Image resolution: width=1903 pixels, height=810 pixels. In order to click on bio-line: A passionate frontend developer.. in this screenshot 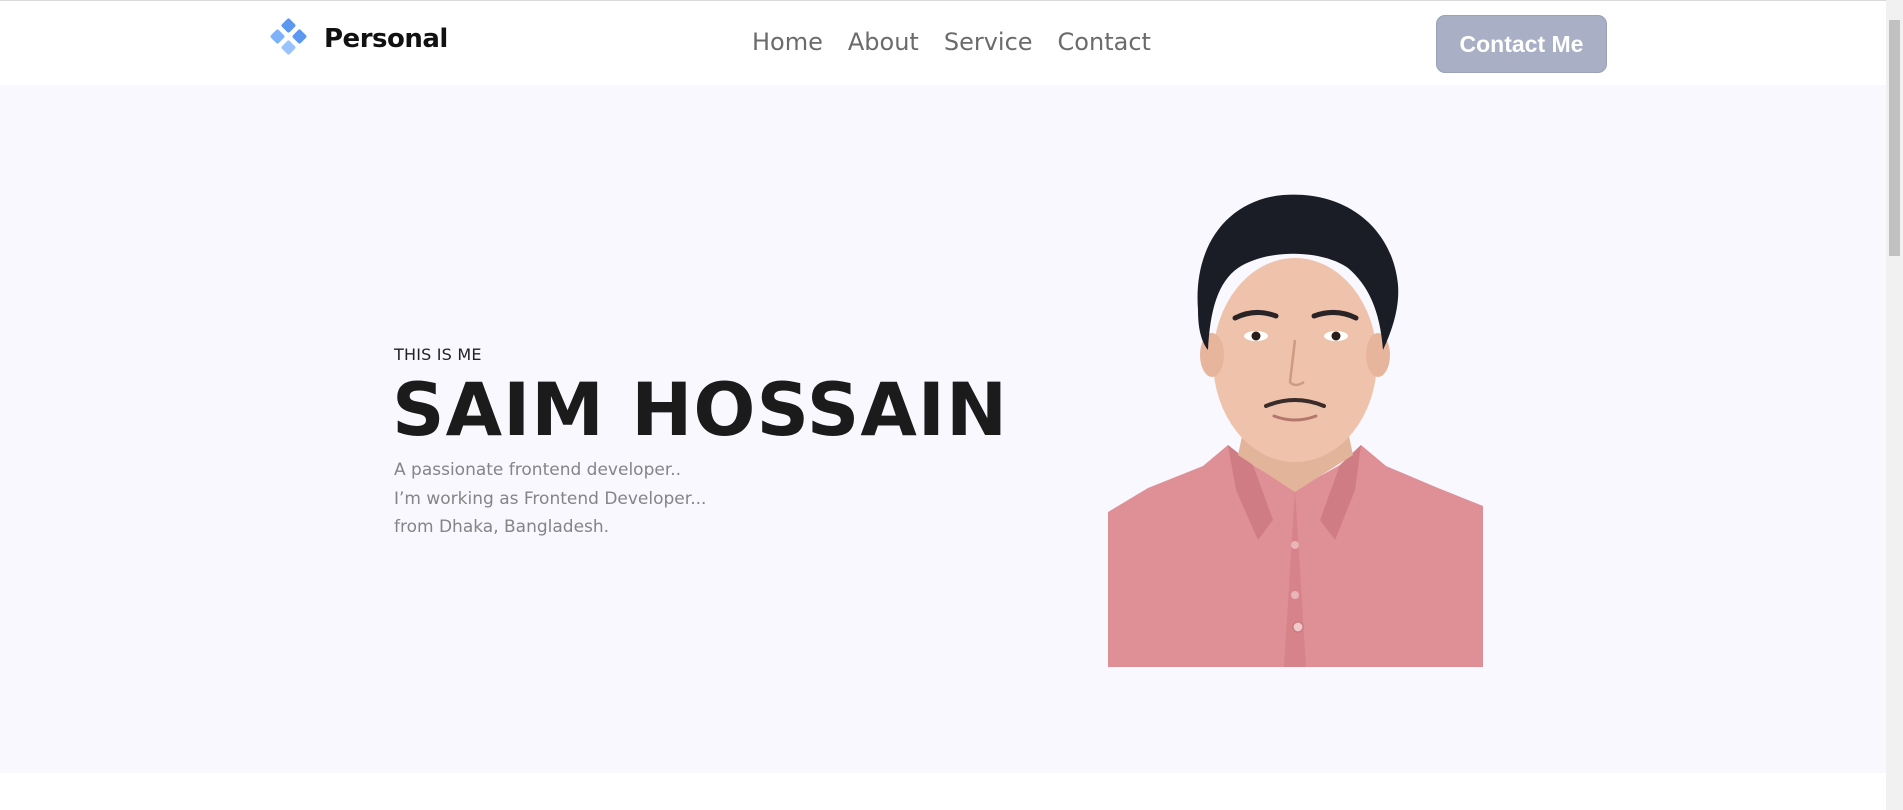, I will do `click(538, 470)`.